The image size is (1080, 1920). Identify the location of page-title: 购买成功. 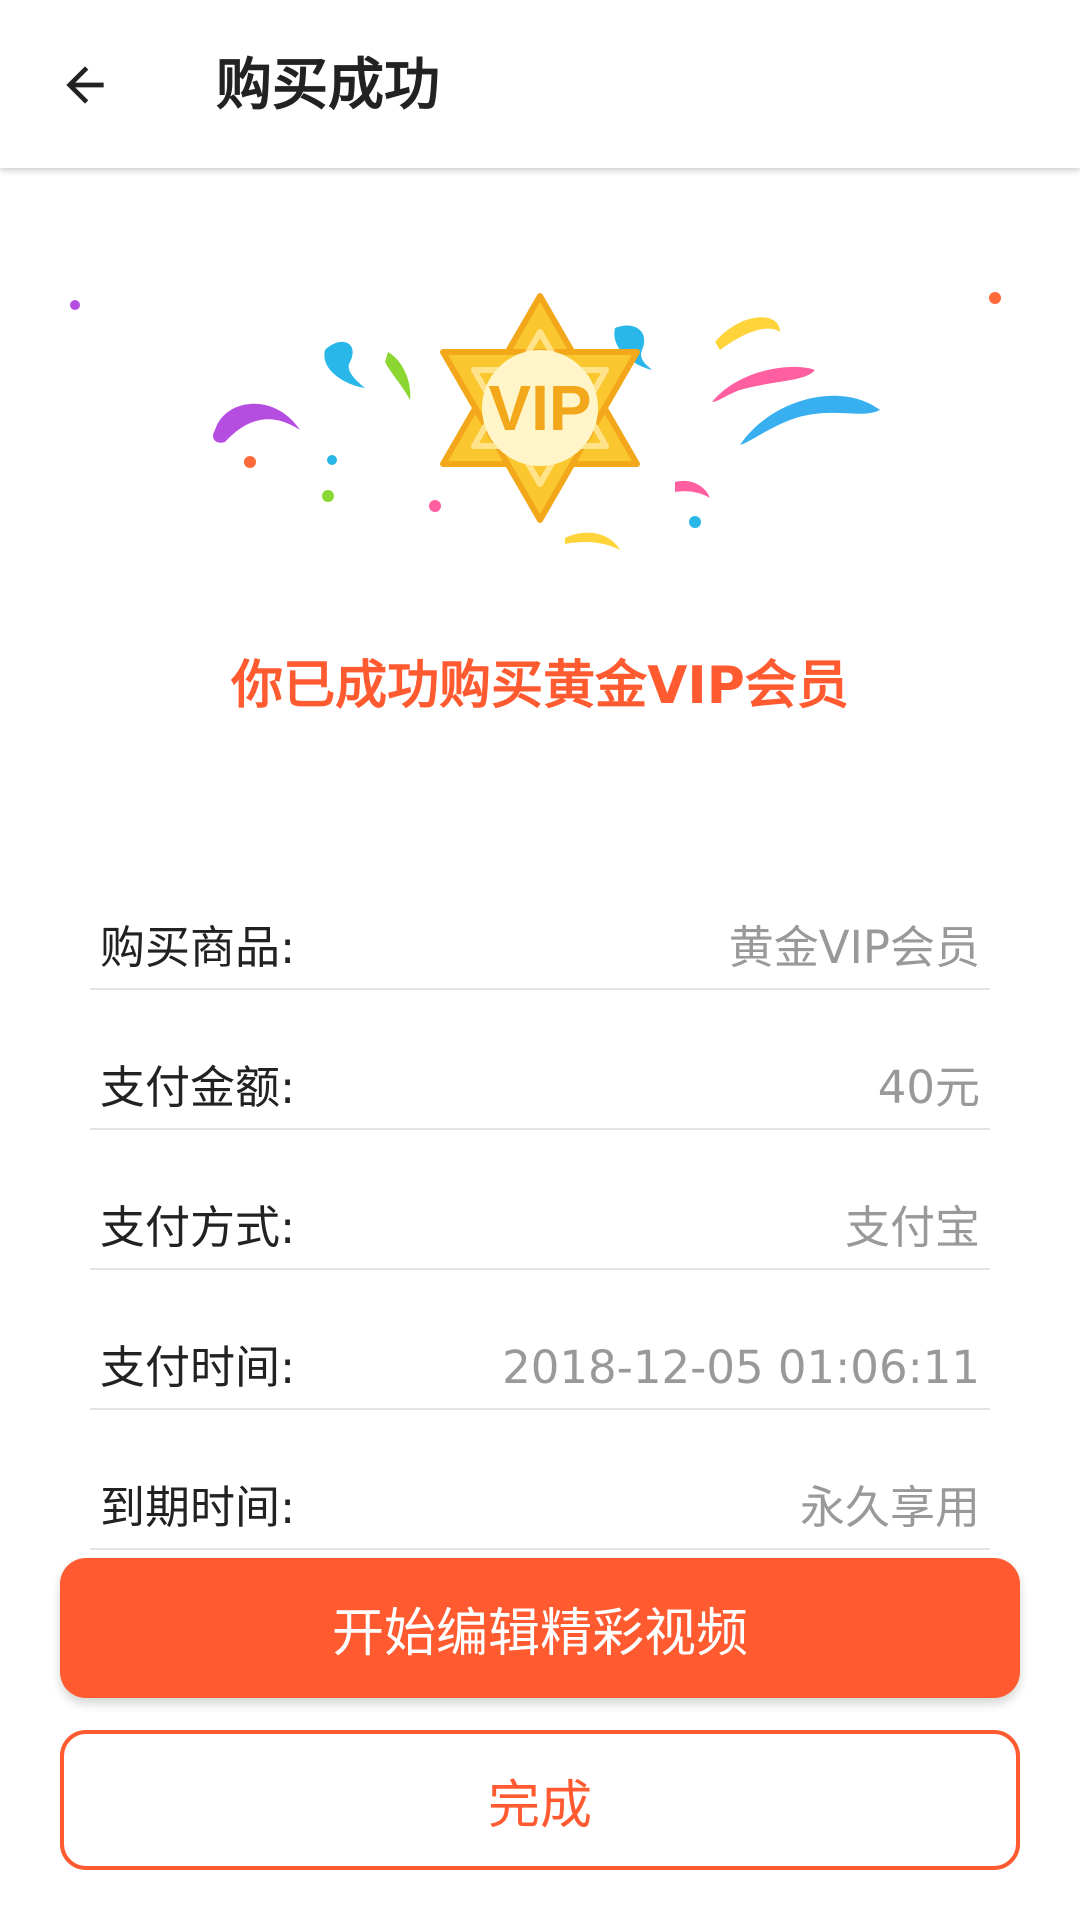
(328, 85).